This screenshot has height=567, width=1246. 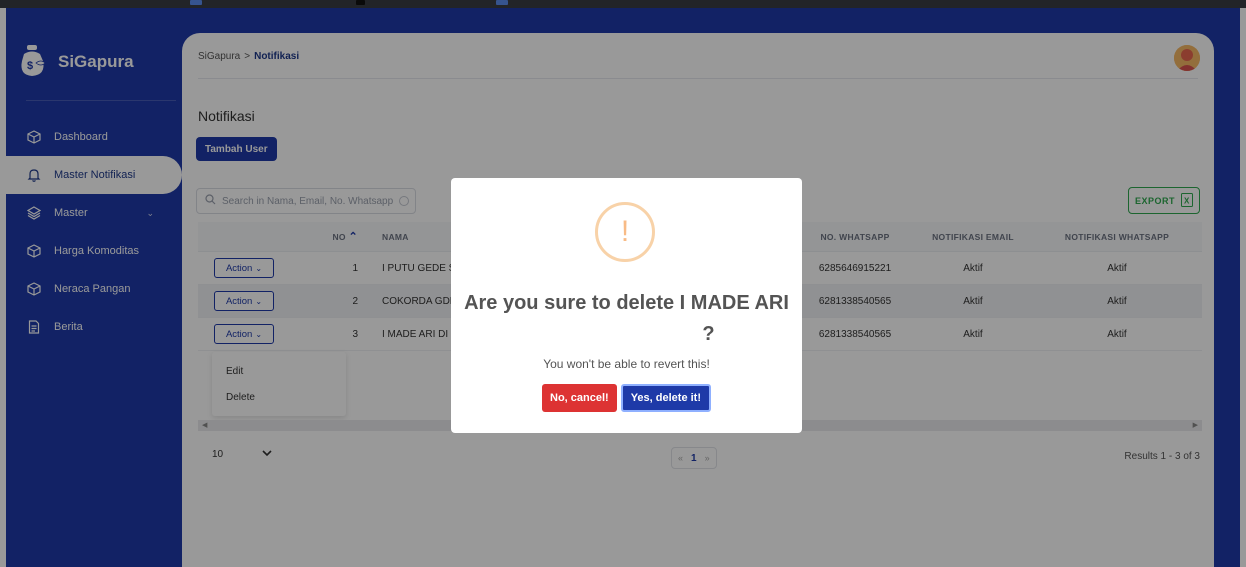 What do you see at coordinates (625, 232) in the screenshot?
I see `warning-icon: !` at bounding box center [625, 232].